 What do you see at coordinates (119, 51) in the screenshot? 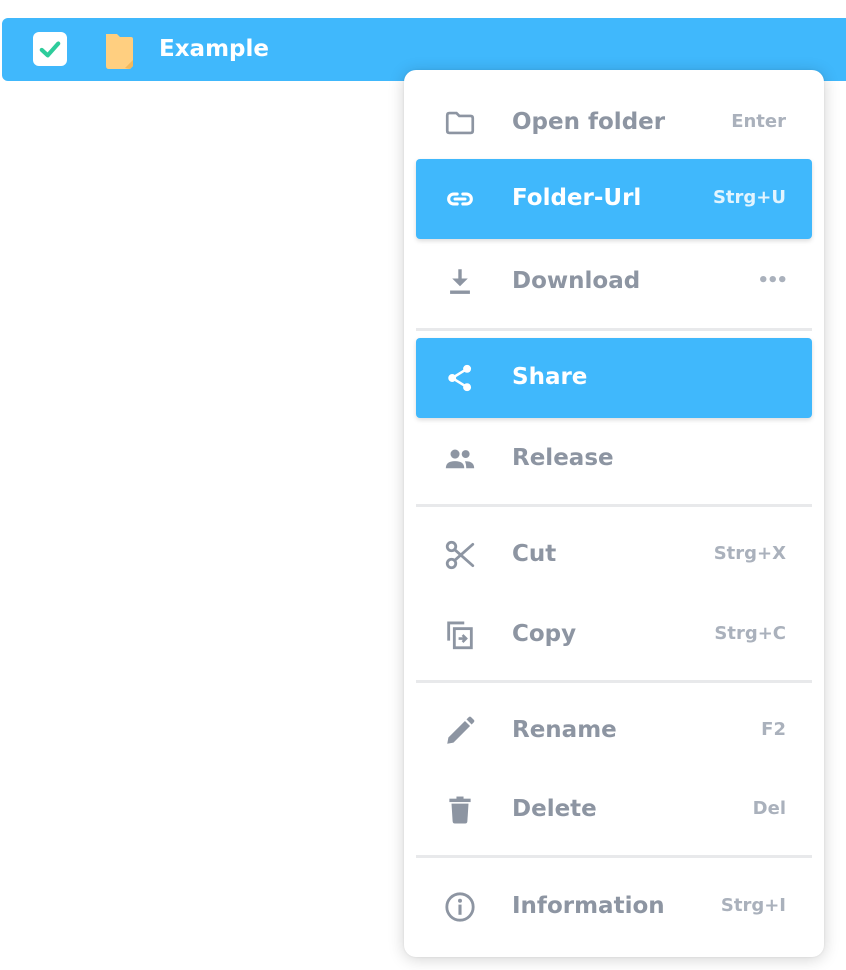
I see `folder-thumbnail-icon` at bounding box center [119, 51].